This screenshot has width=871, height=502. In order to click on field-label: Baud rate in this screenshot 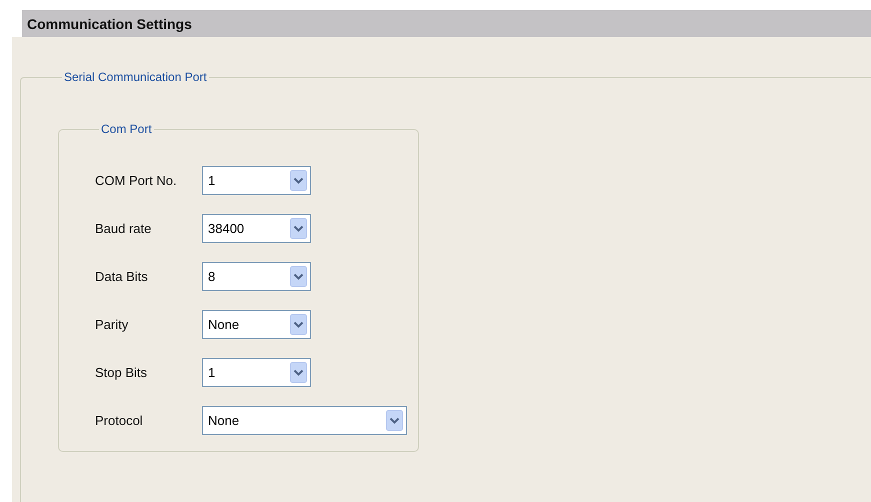, I will do `click(123, 228)`.